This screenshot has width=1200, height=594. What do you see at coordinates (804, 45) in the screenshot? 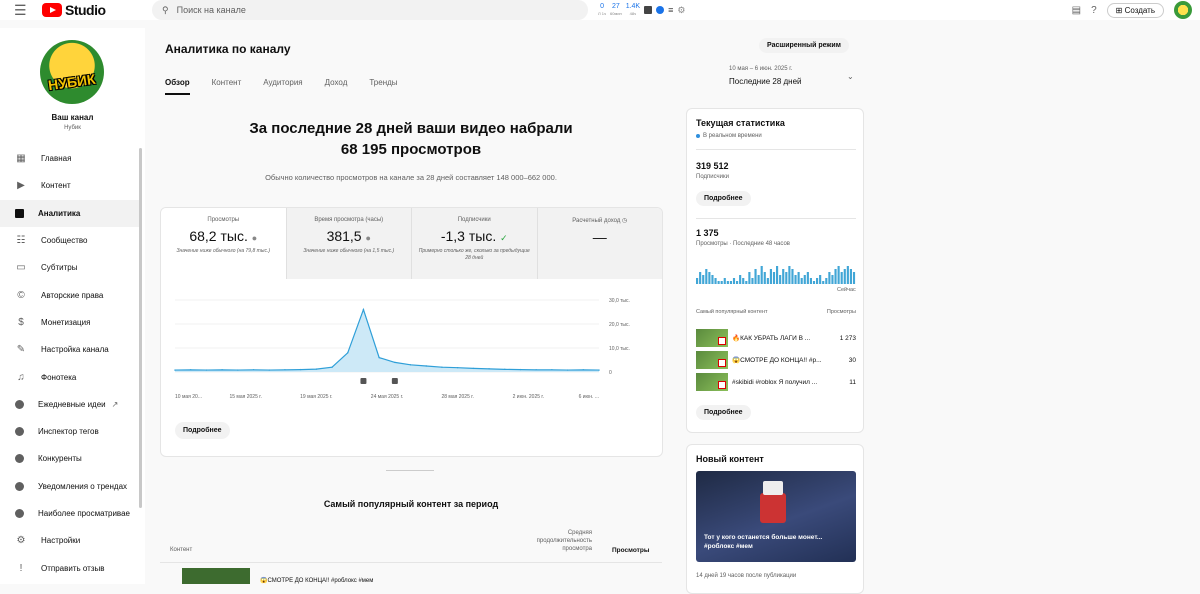
I see `advanced-mode-button: Расширенный режим` at bounding box center [804, 45].